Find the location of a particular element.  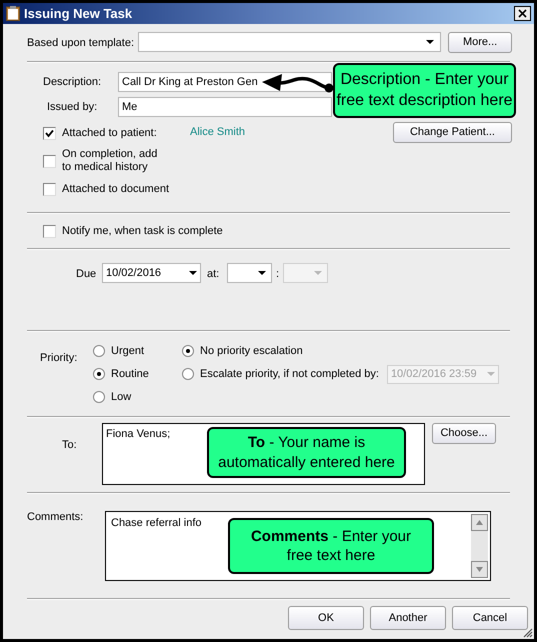

window-title: Issuing New Task is located at coordinates (78, 13).